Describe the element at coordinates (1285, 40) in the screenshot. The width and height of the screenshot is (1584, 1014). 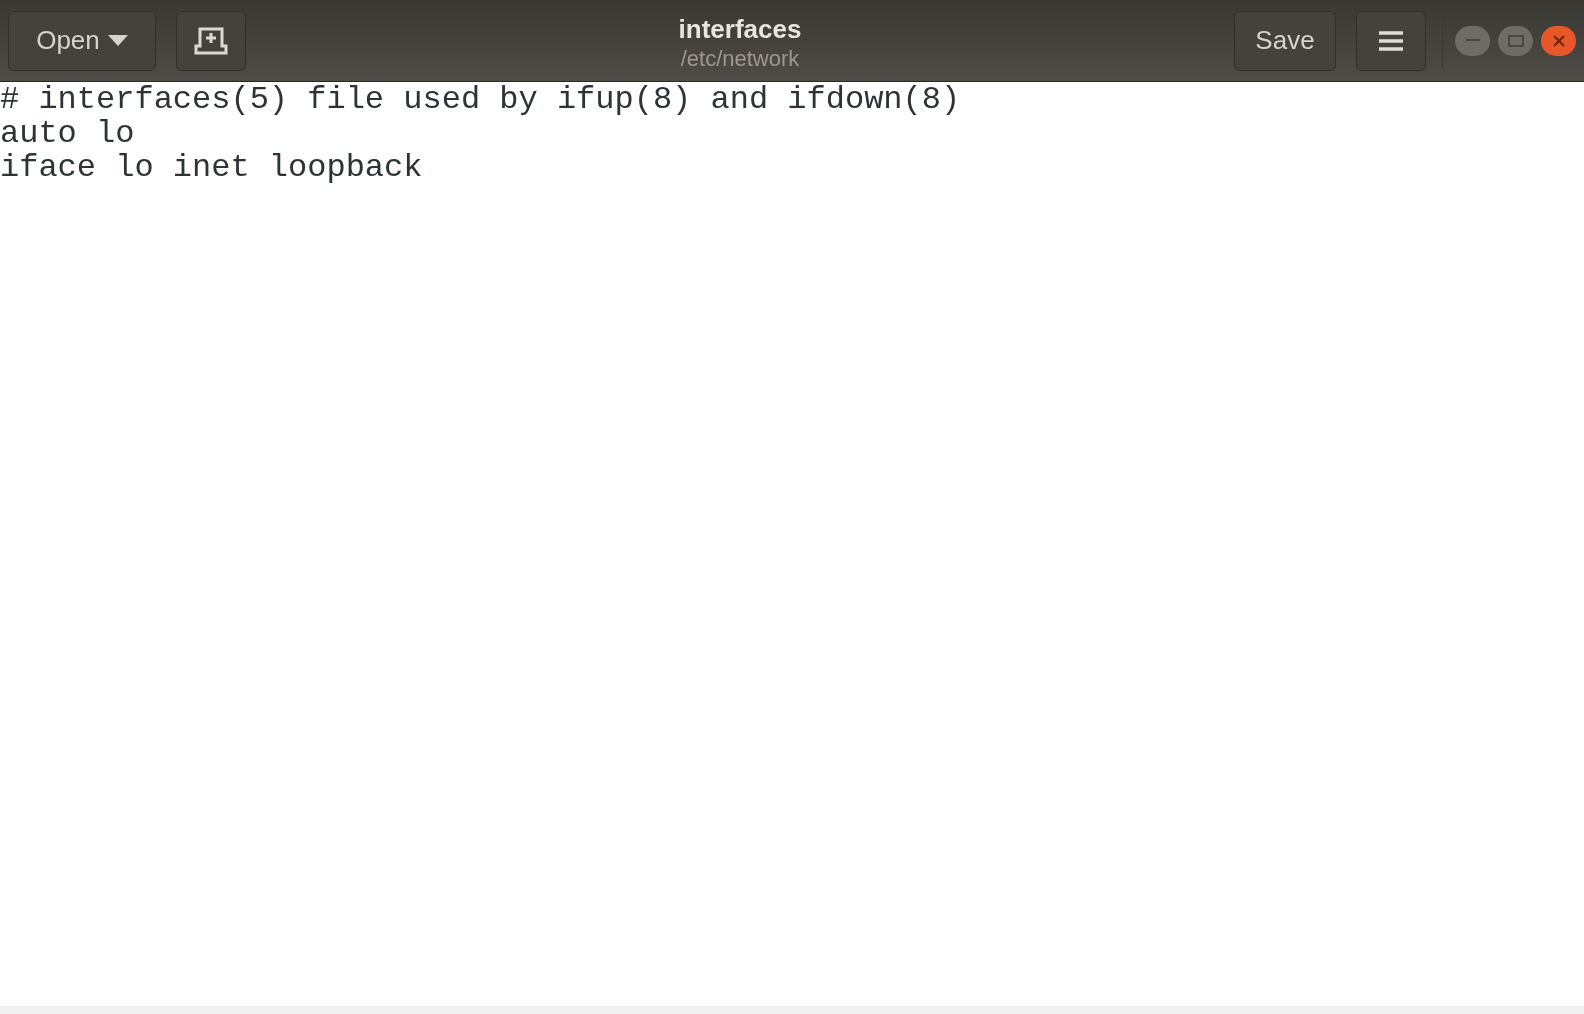
I see `save-button: Save` at that location.